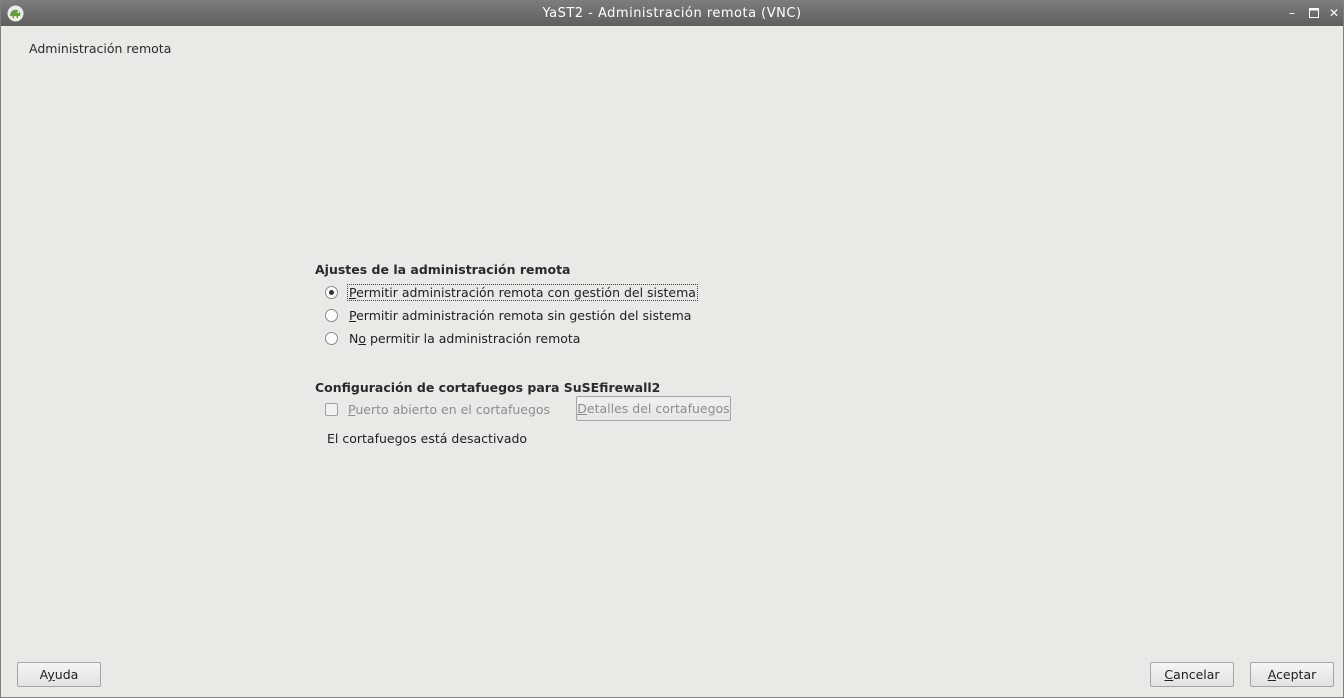 This screenshot has width=1344, height=698. Describe the element at coordinates (331, 409) in the screenshot. I see `open-port-checkbox` at that location.